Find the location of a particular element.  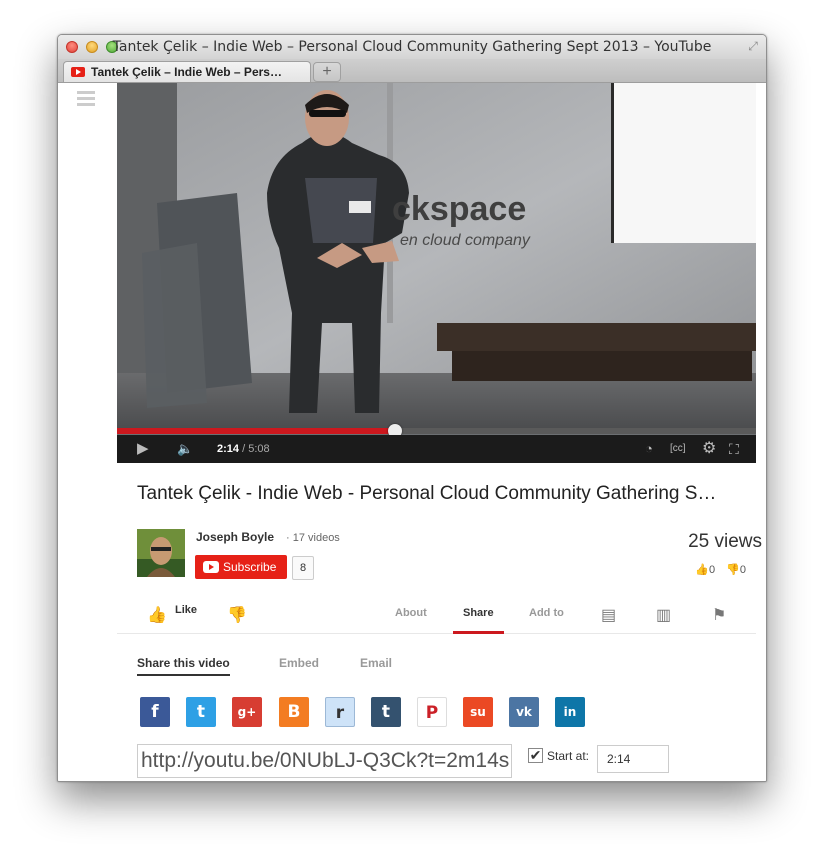

progress-bar is located at coordinates (436, 429).